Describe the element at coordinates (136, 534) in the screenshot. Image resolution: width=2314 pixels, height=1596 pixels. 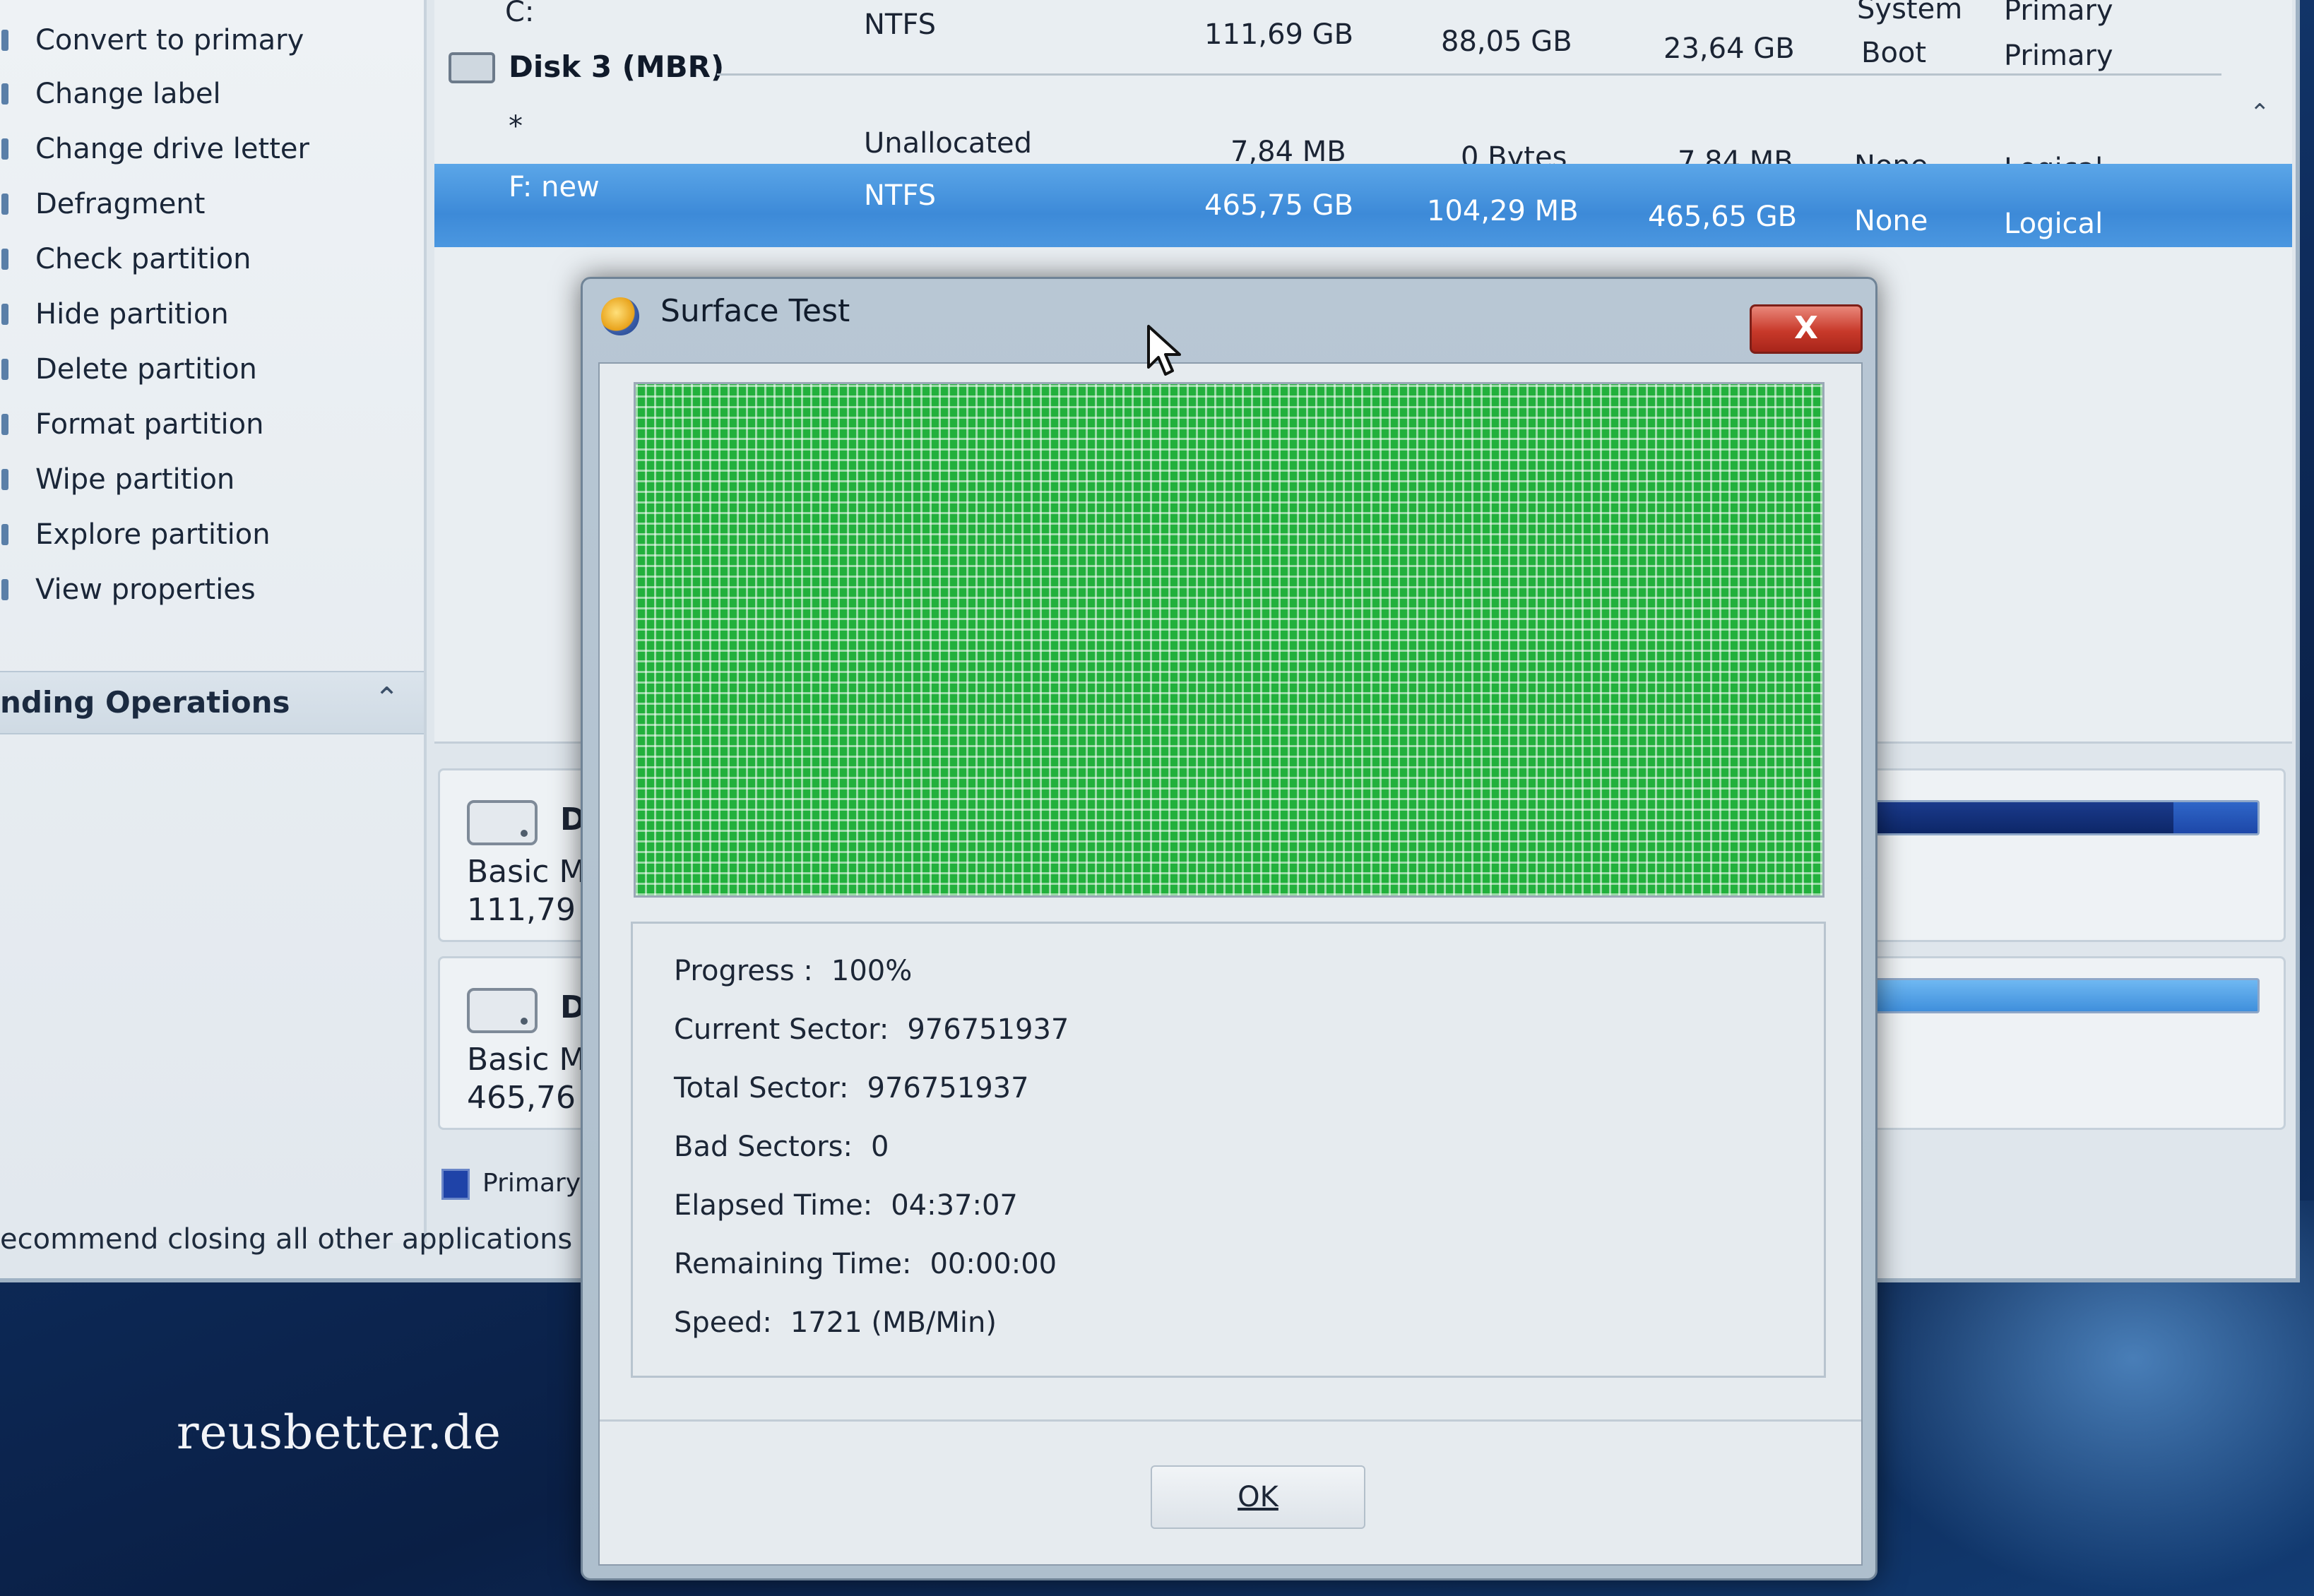
I see `sidebar-item-explore-partition: Explore partition` at that location.